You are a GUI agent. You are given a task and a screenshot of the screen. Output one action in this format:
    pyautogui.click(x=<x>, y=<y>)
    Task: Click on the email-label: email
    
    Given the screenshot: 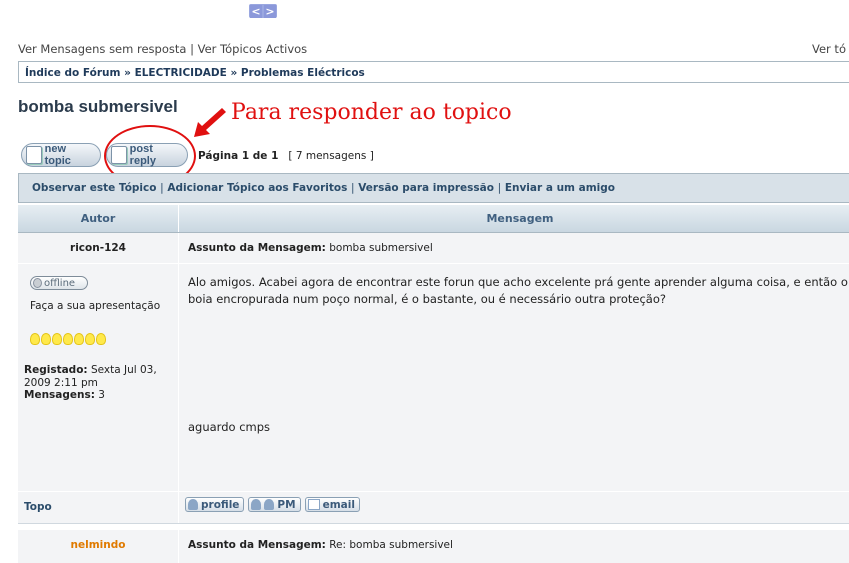 What is the action you would take?
    pyautogui.click(x=338, y=504)
    